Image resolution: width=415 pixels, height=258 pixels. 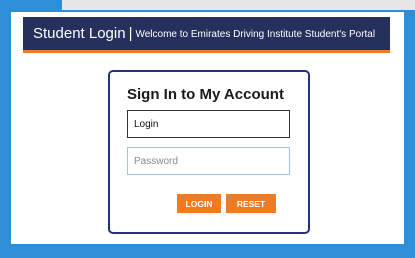 What do you see at coordinates (208, 124) in the screenshot?
I see `login-input` at bounding box center [208, 124].